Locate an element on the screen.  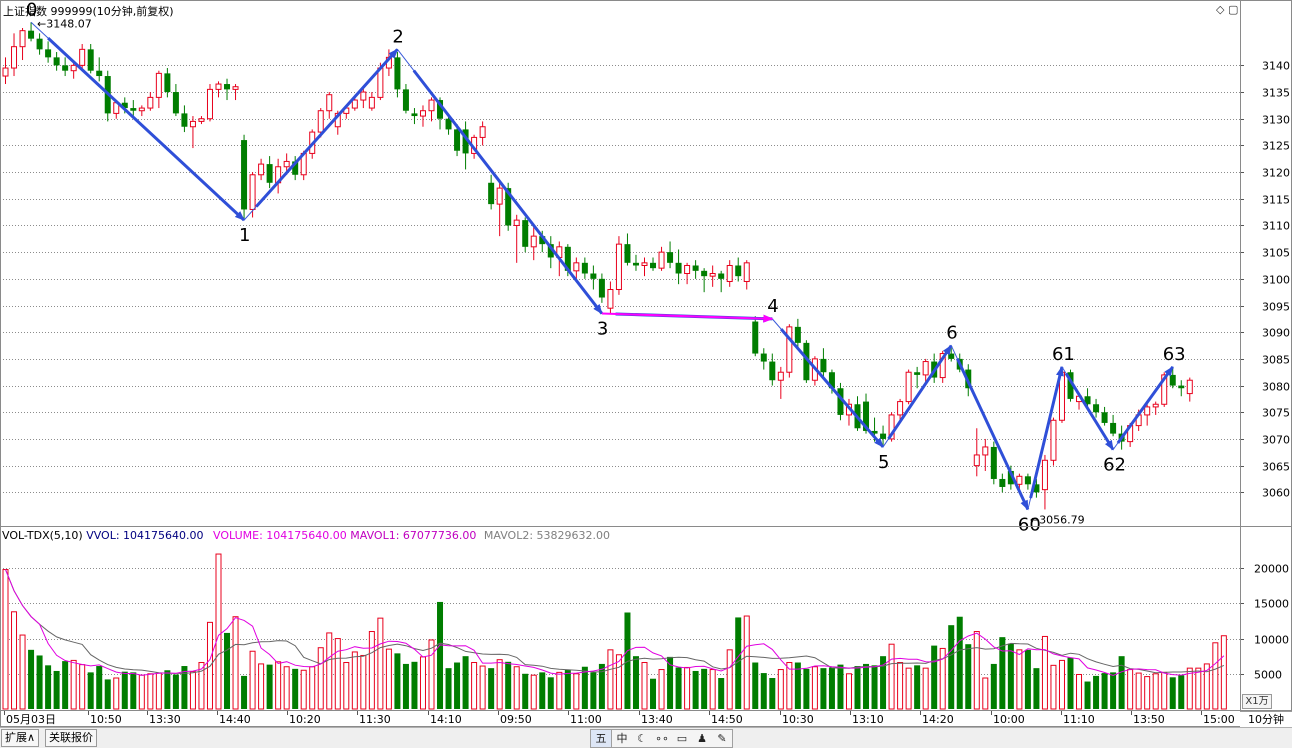
bottom-toolbar: 扩展∧ 关联报价 五 中 ☾ ∘∘ ▭ ♟ ✎ is located at coordinates (646, 737).